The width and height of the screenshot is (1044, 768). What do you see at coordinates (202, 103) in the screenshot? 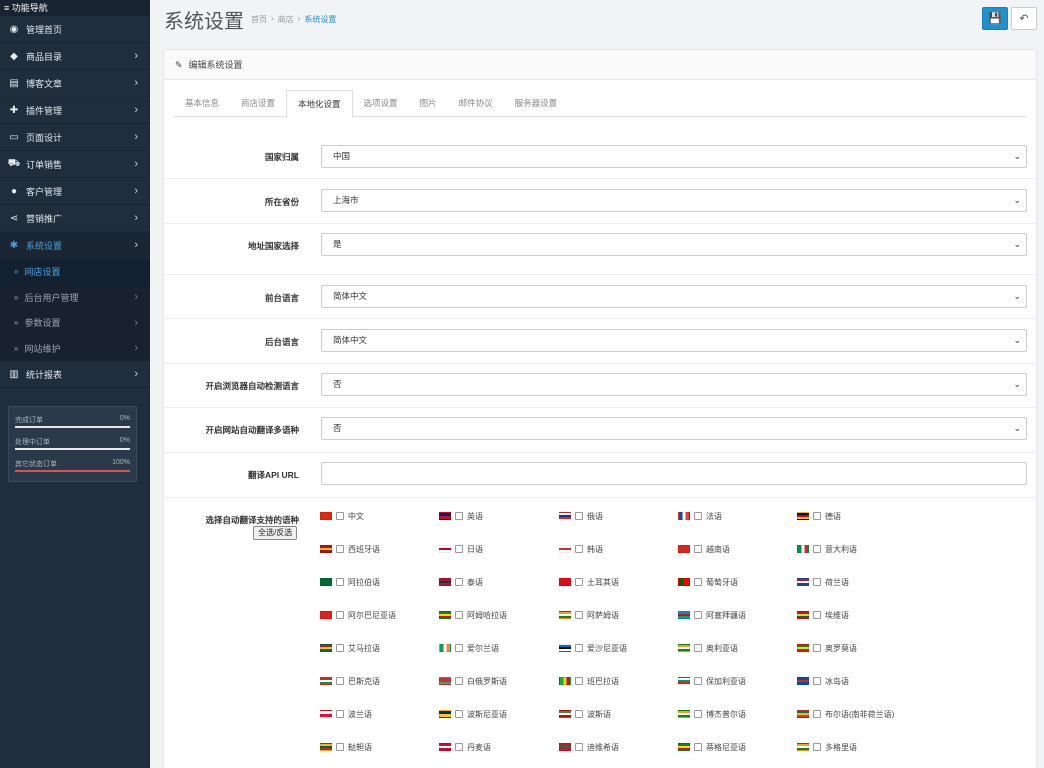
I see `tab-0: 基本信息` at bounding box center [202, 103].